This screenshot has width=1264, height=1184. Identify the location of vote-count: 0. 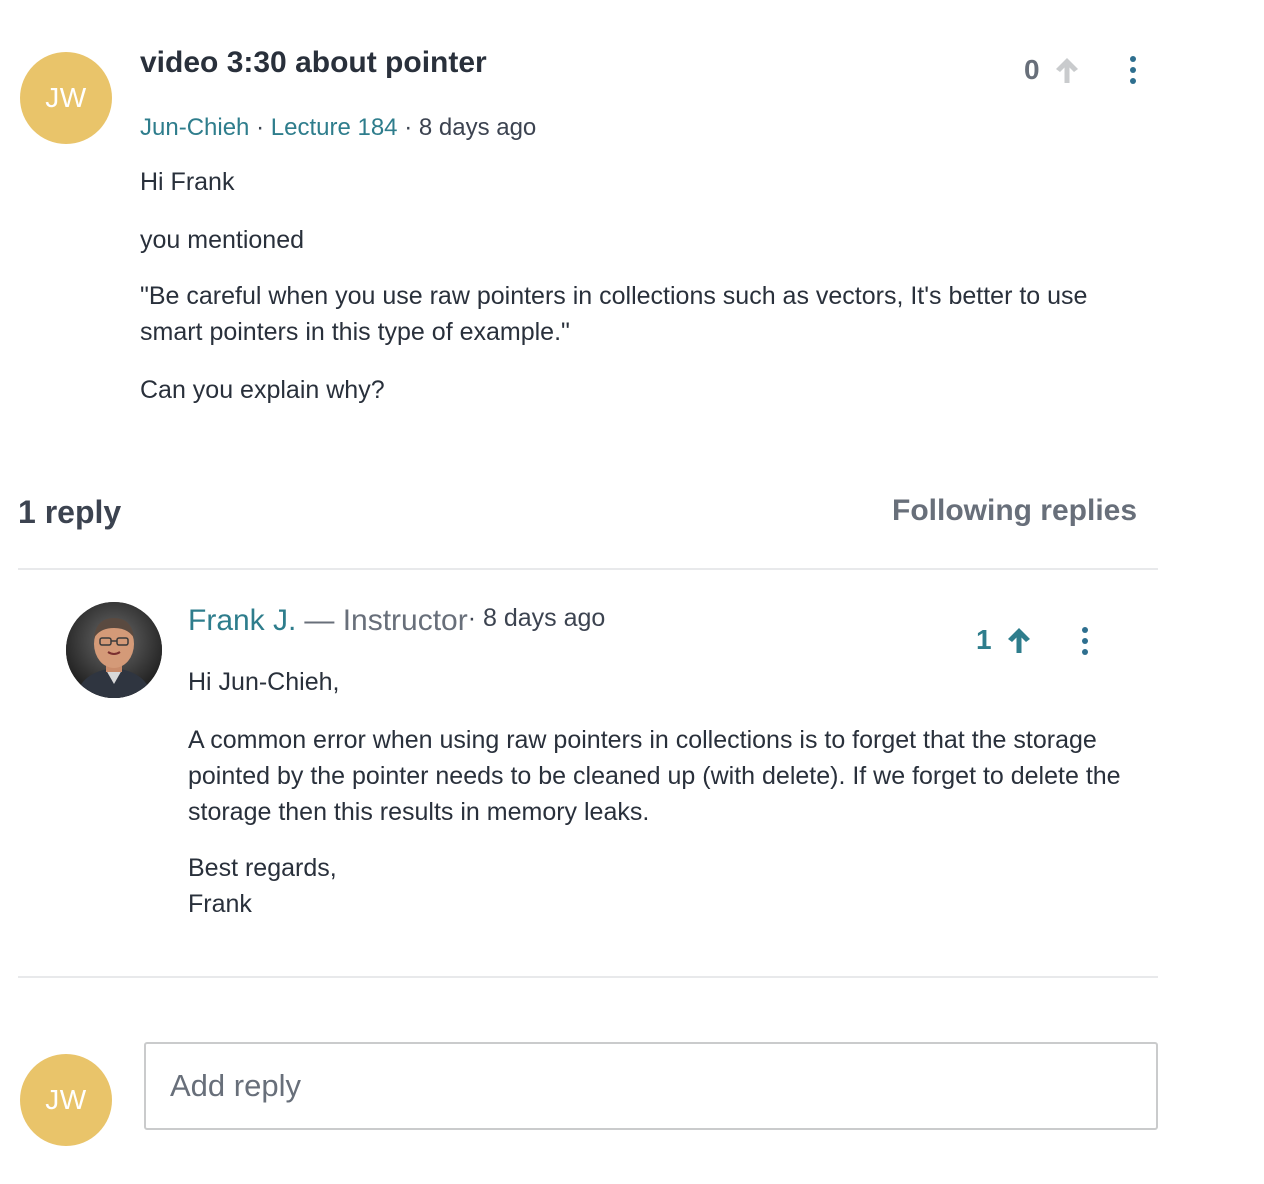
(1032, 69).